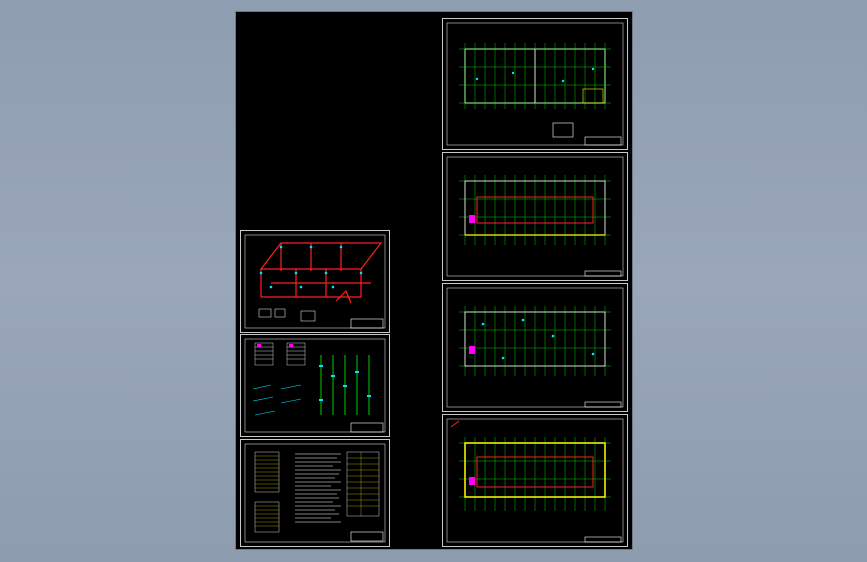 This screenshot has height=562, width=867. Describe the element at coordinates (318, 488) in the screenshot. I see `design-notes-text` at that location.